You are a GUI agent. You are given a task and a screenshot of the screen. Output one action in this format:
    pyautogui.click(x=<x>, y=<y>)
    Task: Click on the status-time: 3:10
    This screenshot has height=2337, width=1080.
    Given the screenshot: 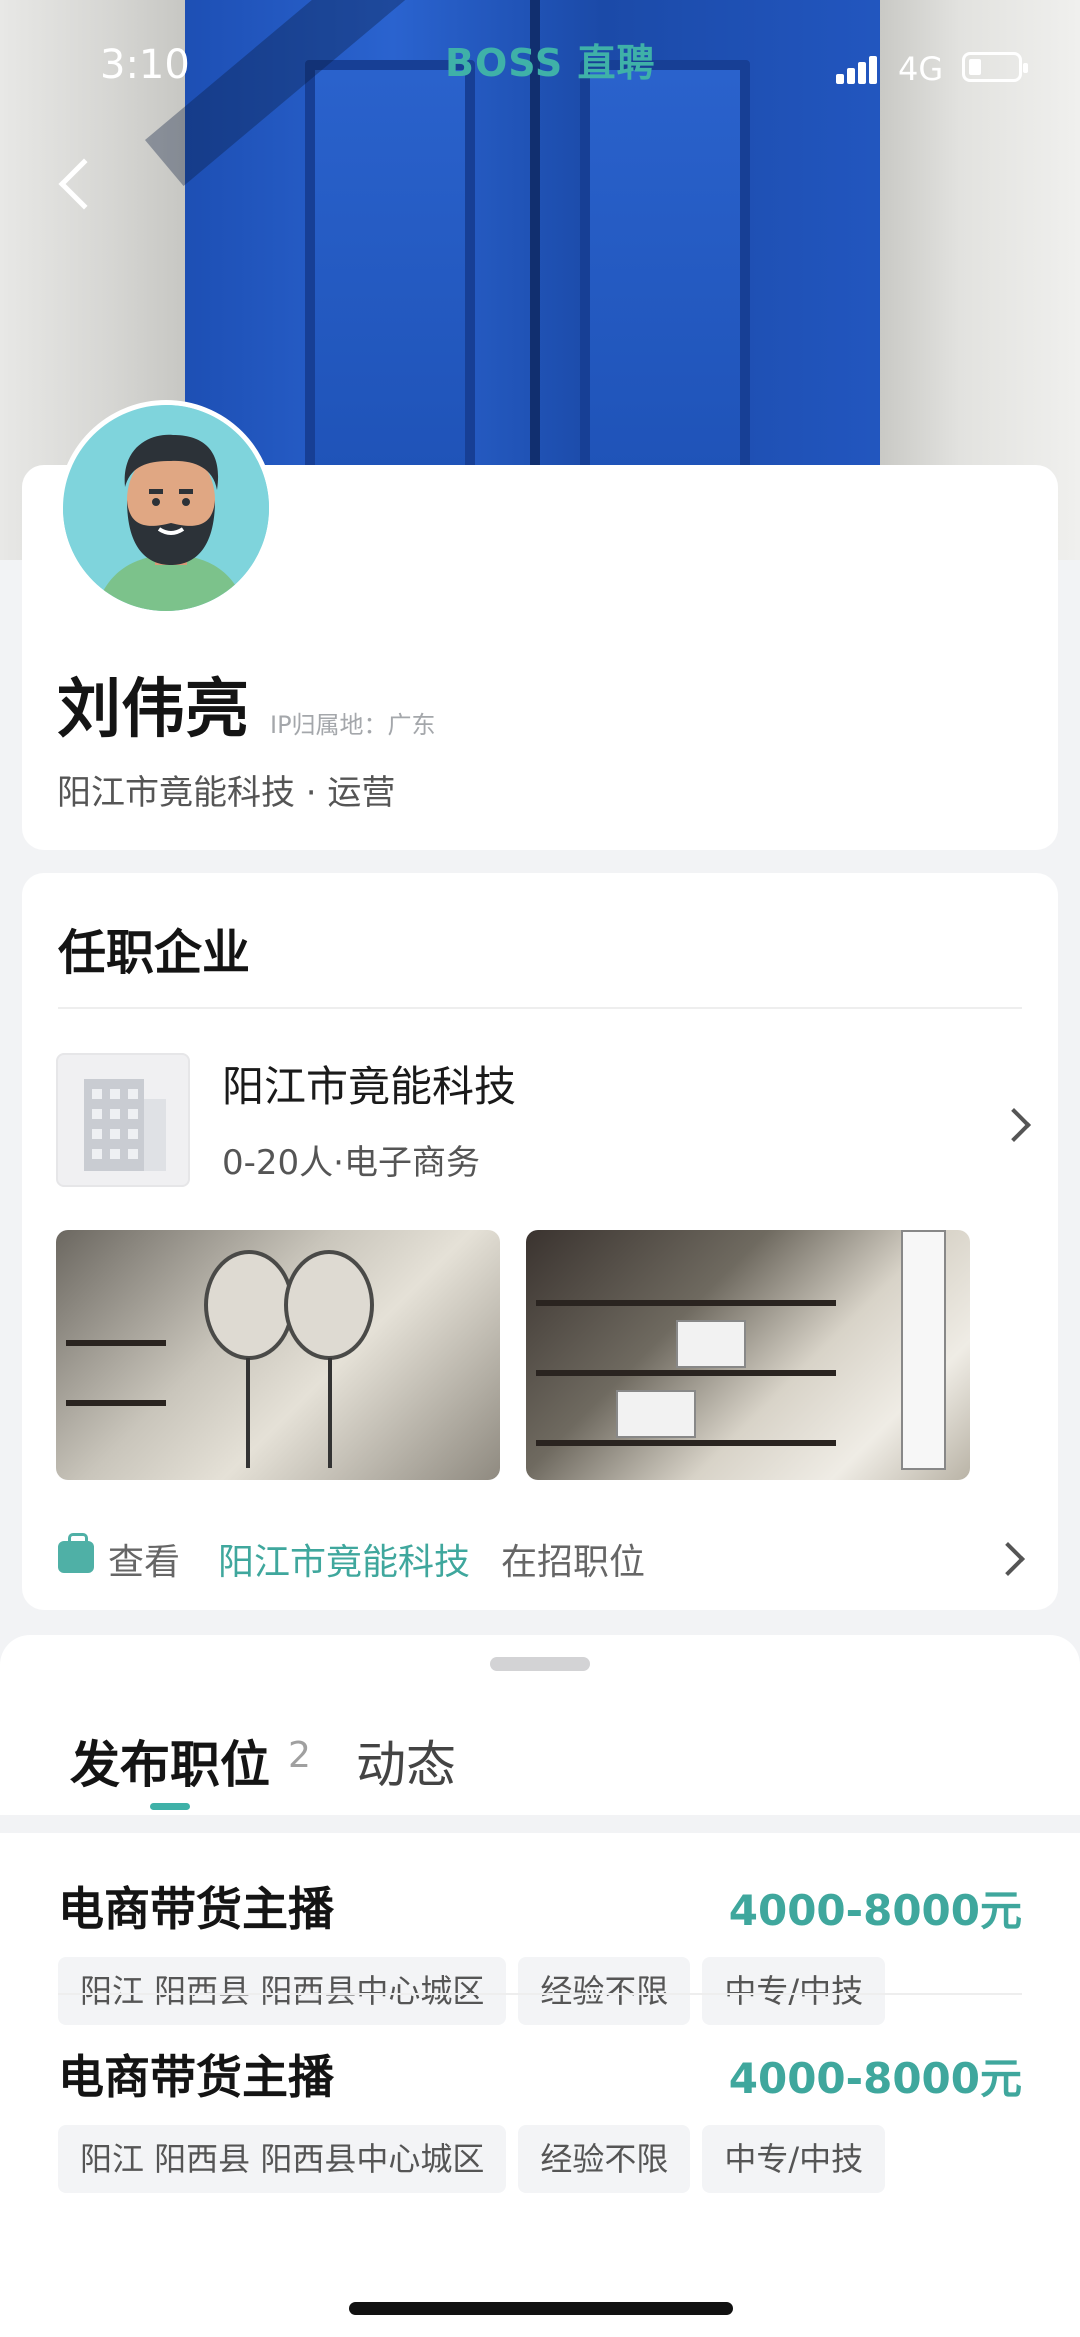 What is the action you would take?
    pyautogui.click(x=145, y=65)
    